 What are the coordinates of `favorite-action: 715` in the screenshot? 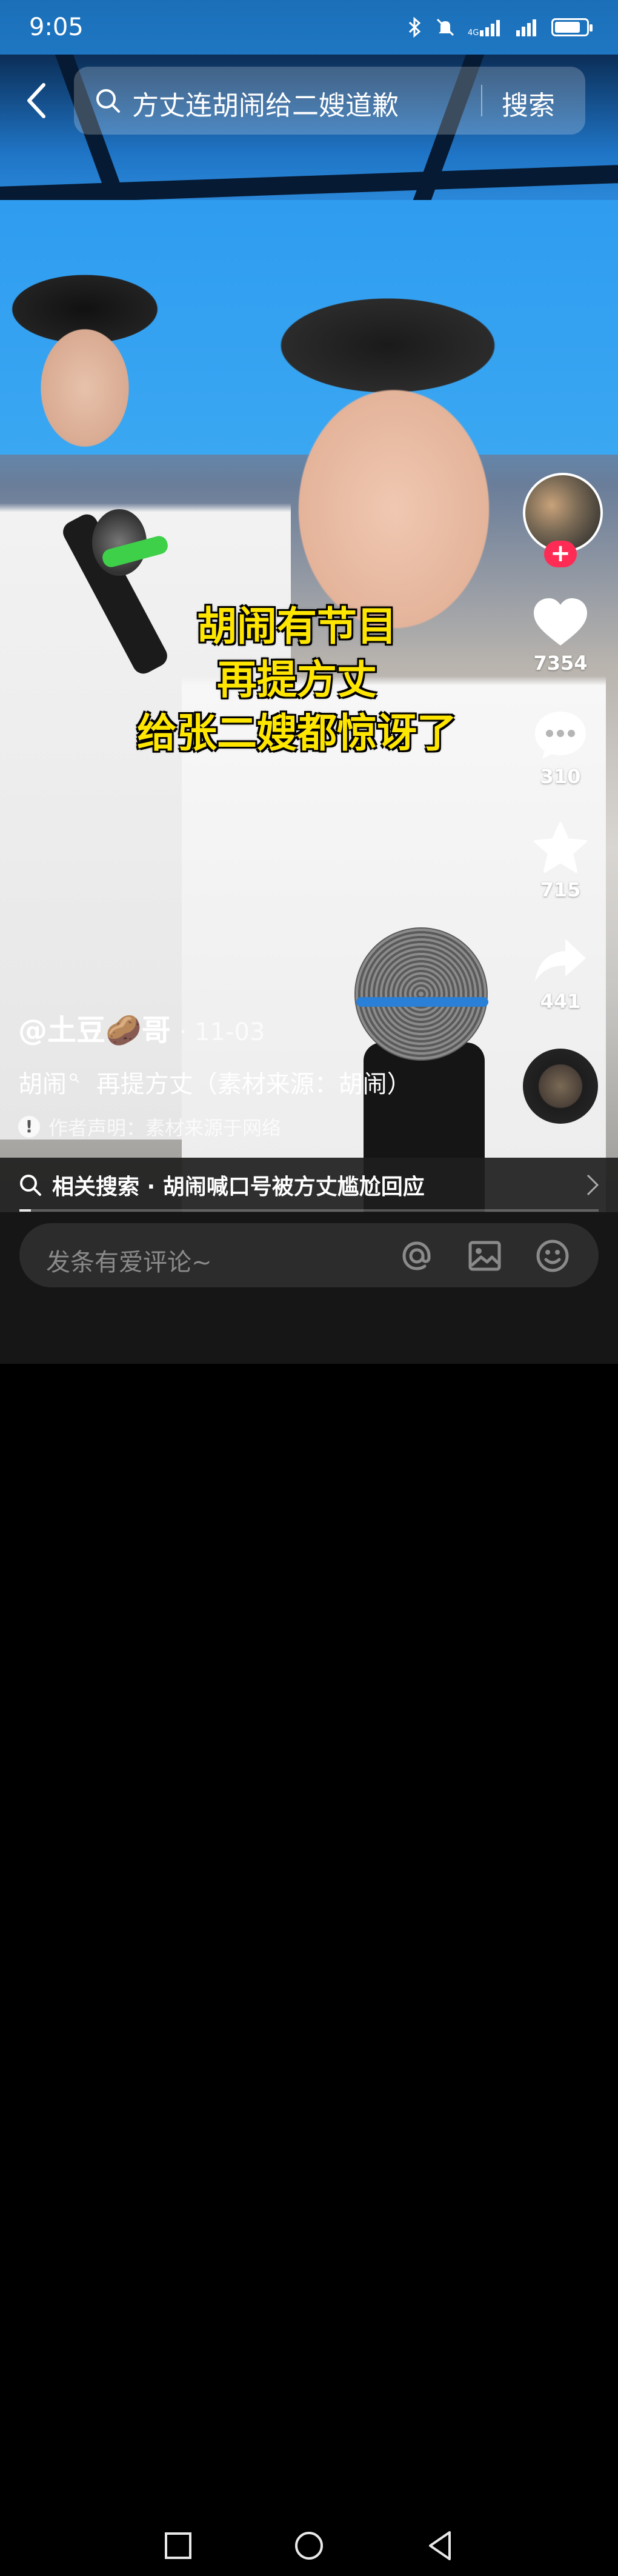 It's located at (560, 861).